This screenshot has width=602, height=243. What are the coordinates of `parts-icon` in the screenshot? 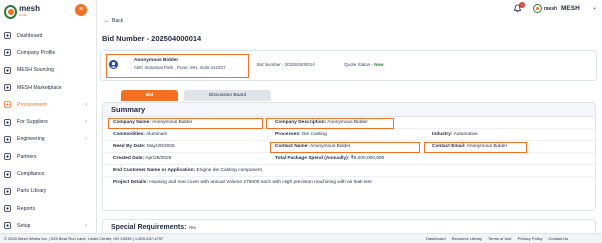 It's located at (7, 191).